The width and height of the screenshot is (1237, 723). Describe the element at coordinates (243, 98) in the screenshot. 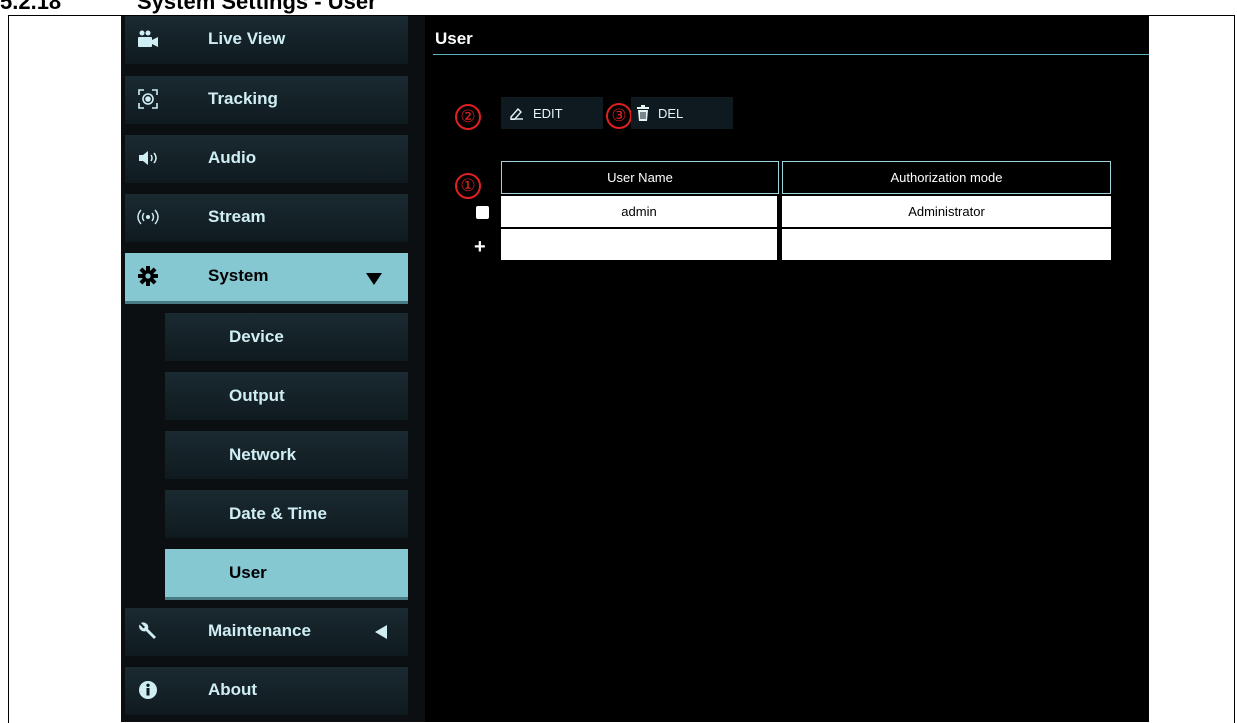

I see `sidebar-item-label: Tracking` at that location.